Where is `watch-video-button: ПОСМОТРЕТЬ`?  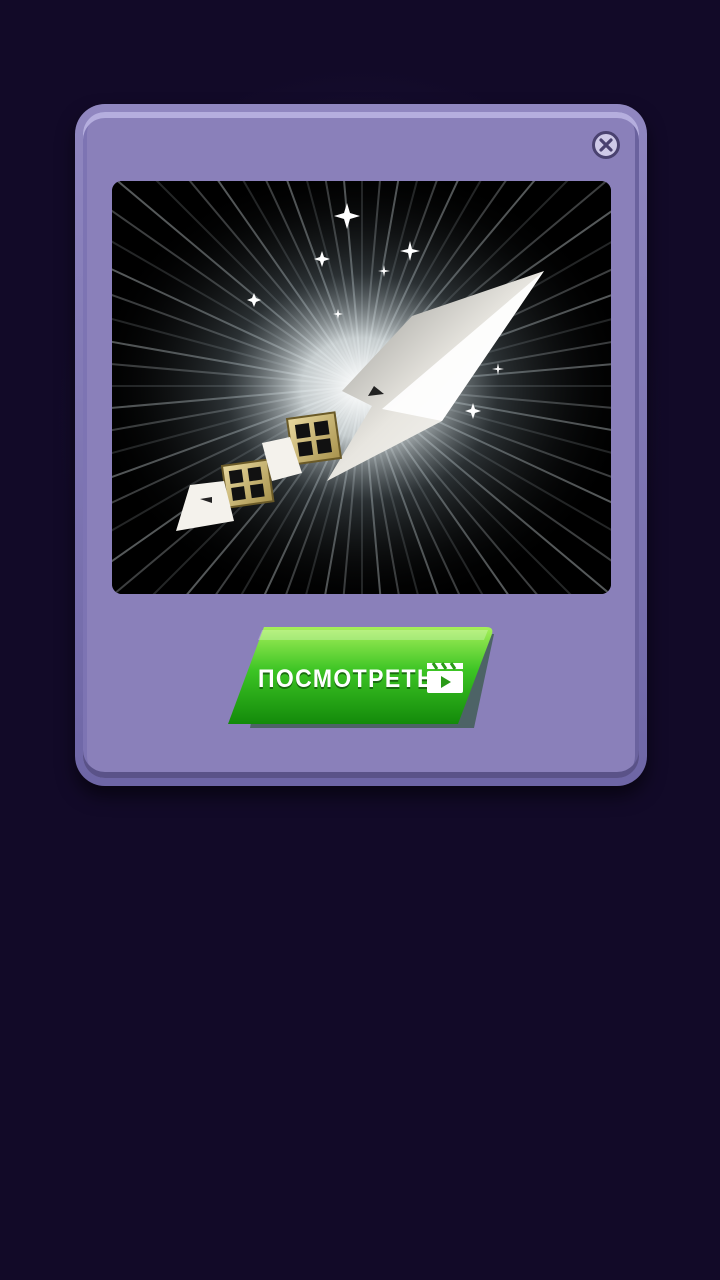
watch-video-button: ПОСМОТРЕТЬ is located at coordinates (361, 679).